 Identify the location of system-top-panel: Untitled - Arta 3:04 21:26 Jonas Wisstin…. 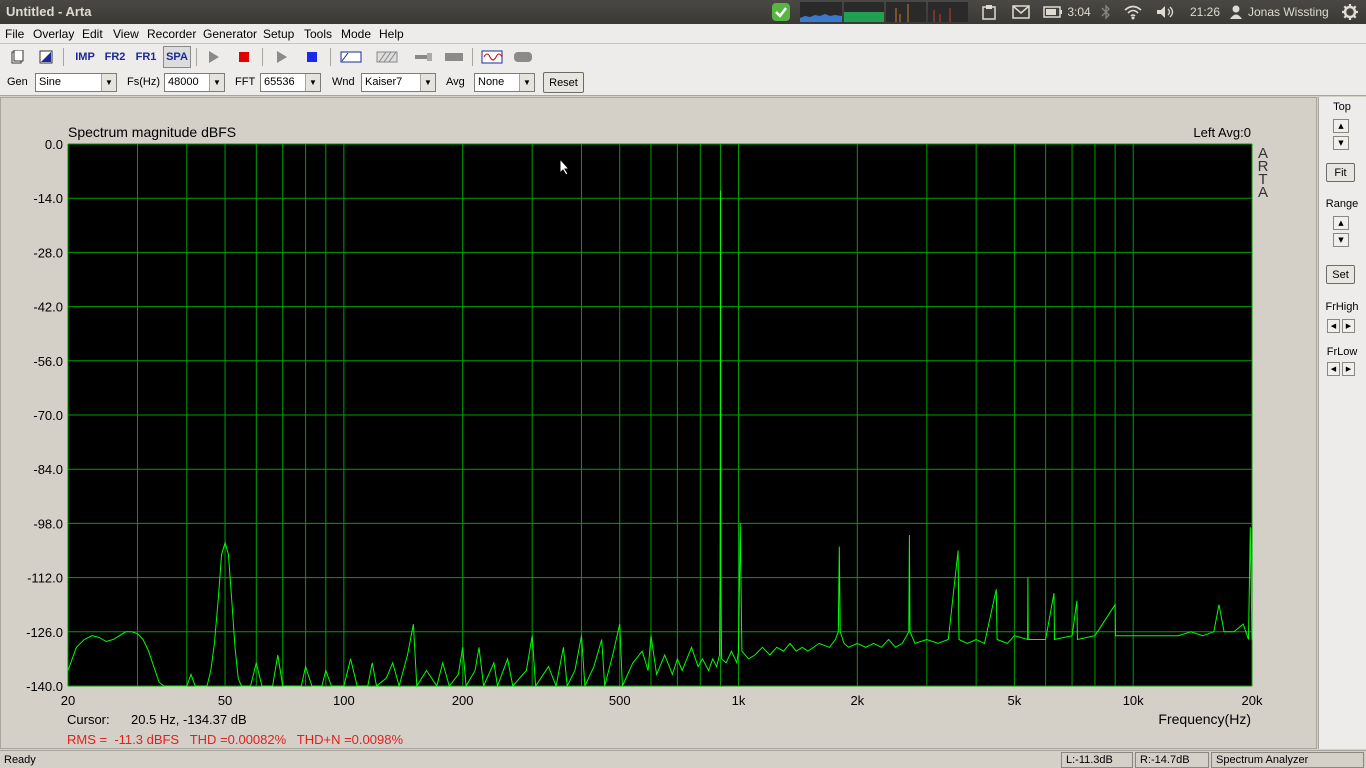
(683, 12).